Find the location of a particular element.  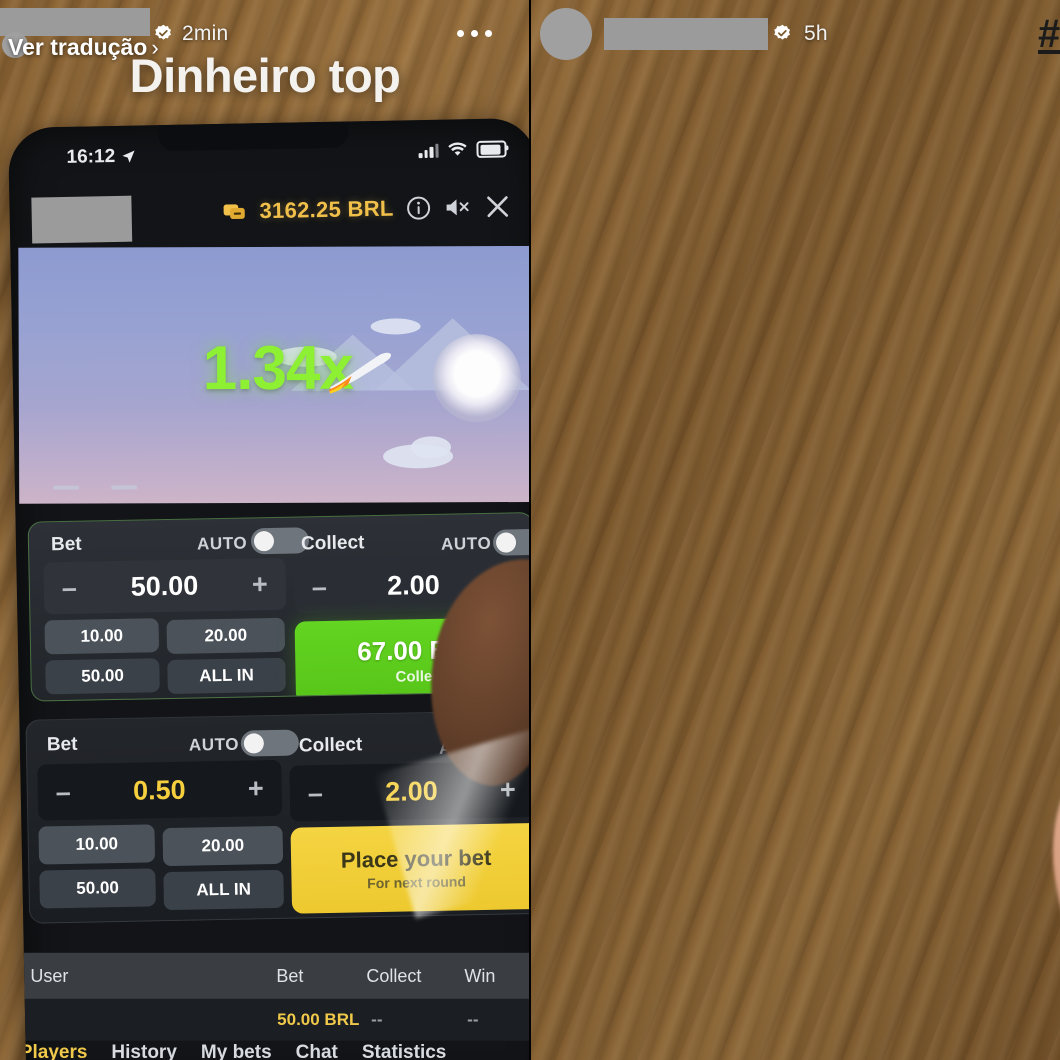

tab-history: History is located at coordinates (143, 1051).